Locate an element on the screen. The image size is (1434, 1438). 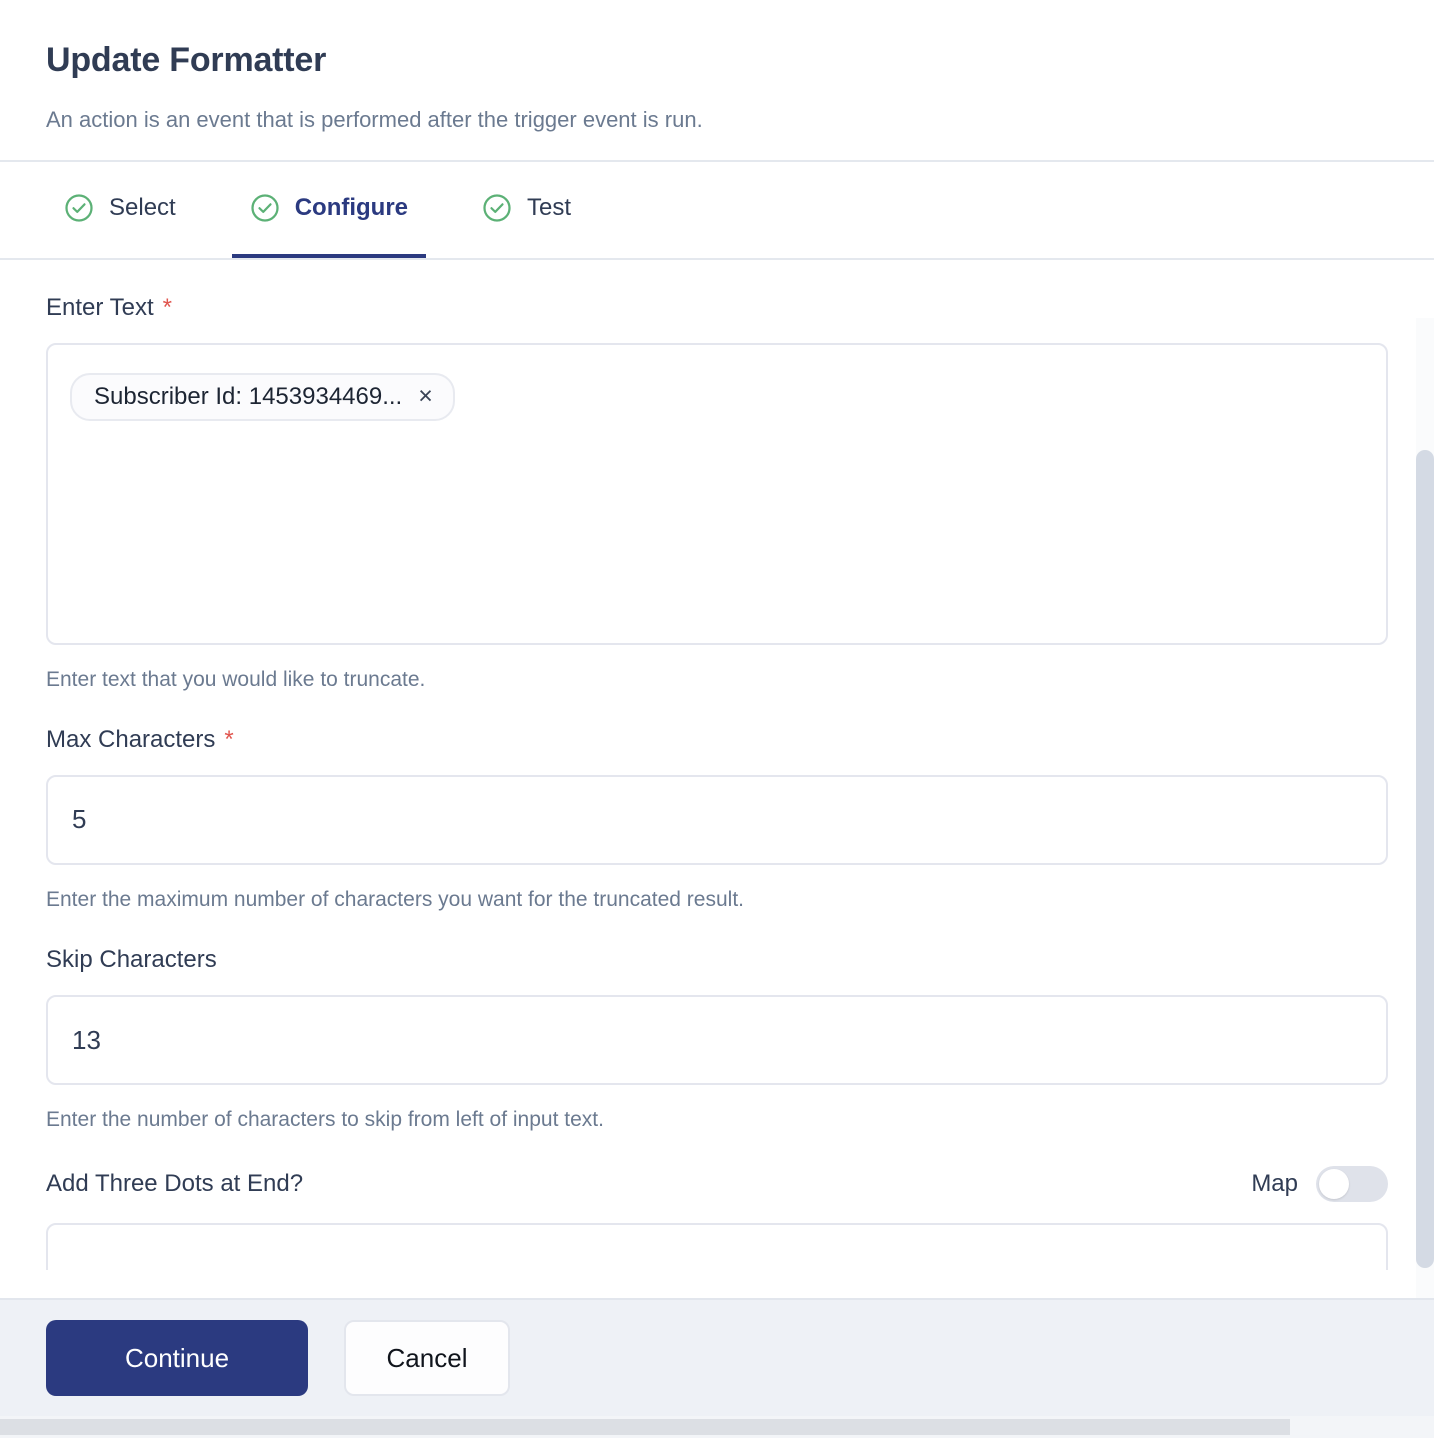
cancel-button: Cancel is located at coordinates (427, 1358).